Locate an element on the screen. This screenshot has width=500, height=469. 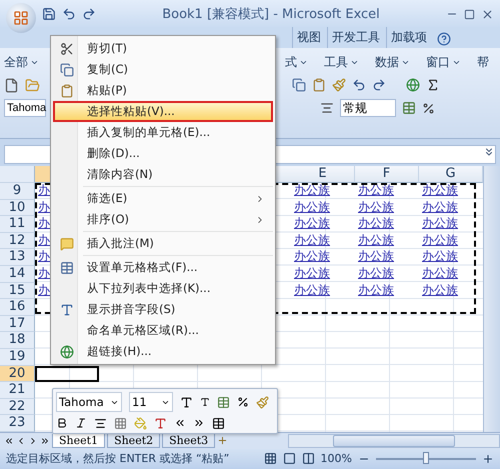
status-message: 选定目标区域，然后按 ENTER 或选择 “粘贴” is located at coordinates (118, 458).